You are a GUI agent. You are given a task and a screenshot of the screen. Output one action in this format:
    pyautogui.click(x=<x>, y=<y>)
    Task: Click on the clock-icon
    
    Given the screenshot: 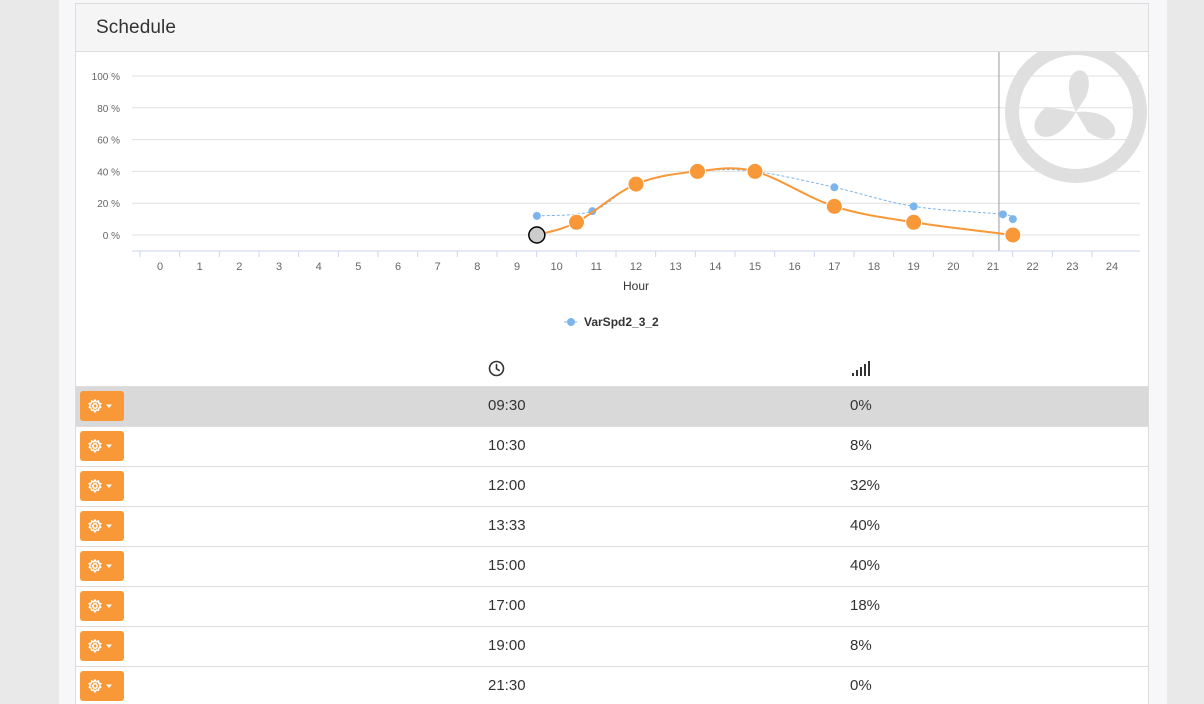 What is the action you would take?
    pyautogui.click(x=496, y=371)
    